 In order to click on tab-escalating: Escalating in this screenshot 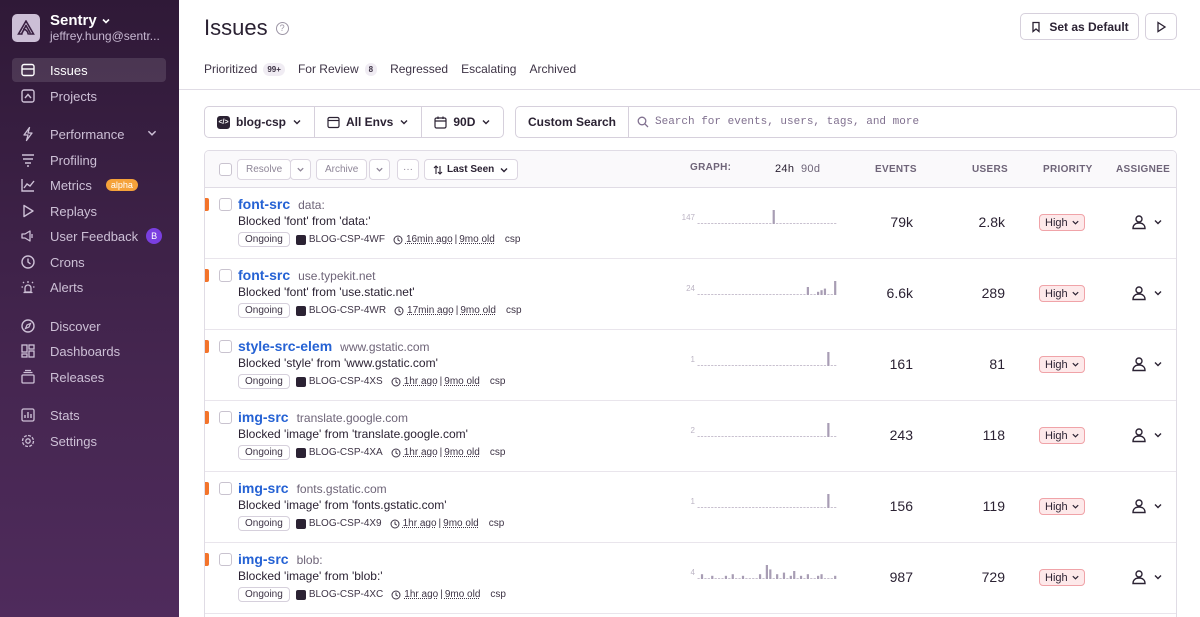, I will do `click(488, 69)`.